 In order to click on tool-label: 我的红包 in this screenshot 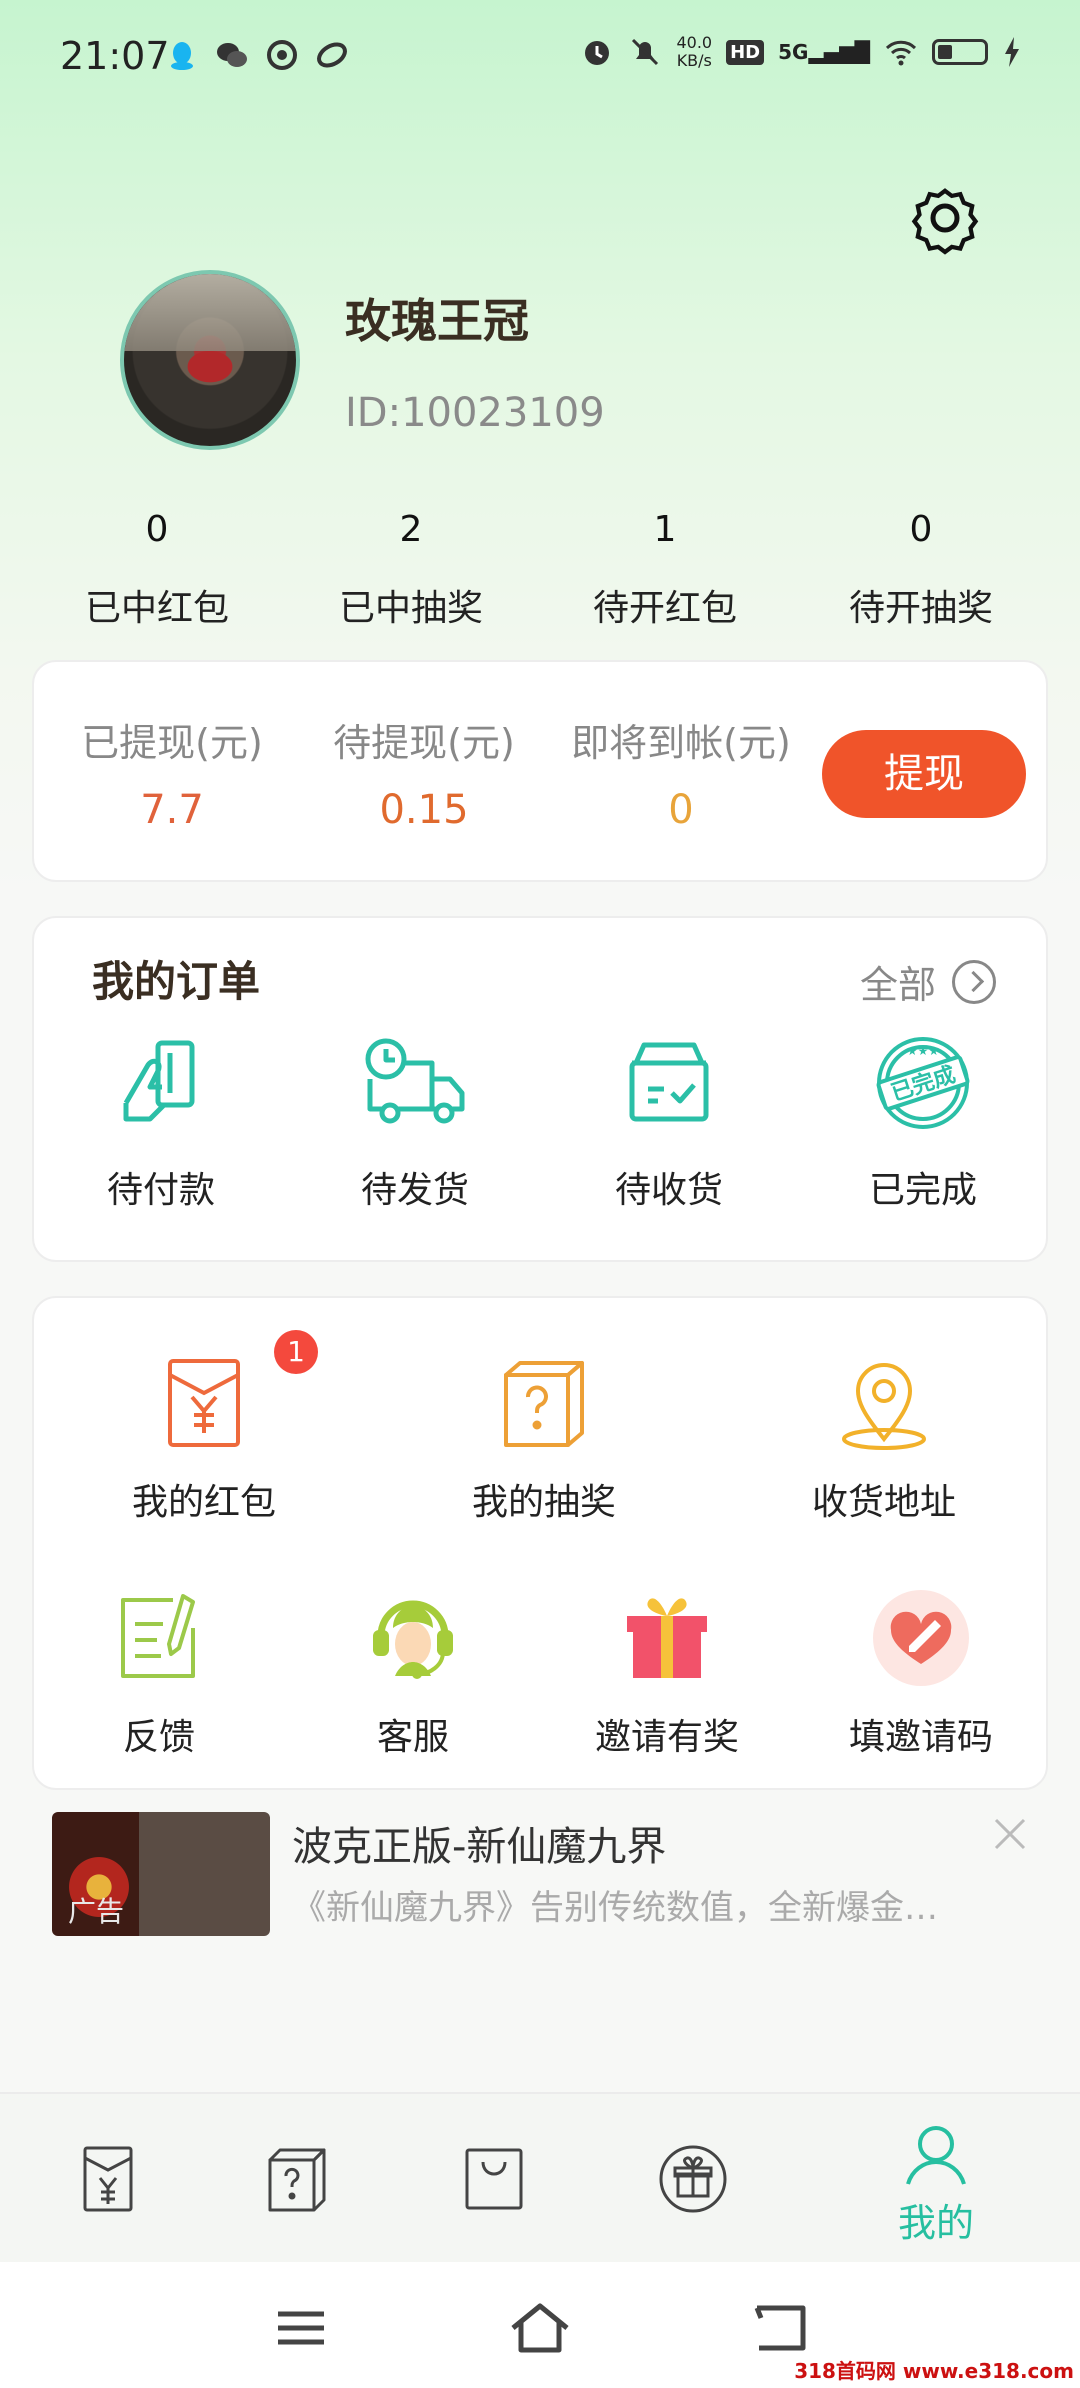, I will do `click(203, 1502)`.